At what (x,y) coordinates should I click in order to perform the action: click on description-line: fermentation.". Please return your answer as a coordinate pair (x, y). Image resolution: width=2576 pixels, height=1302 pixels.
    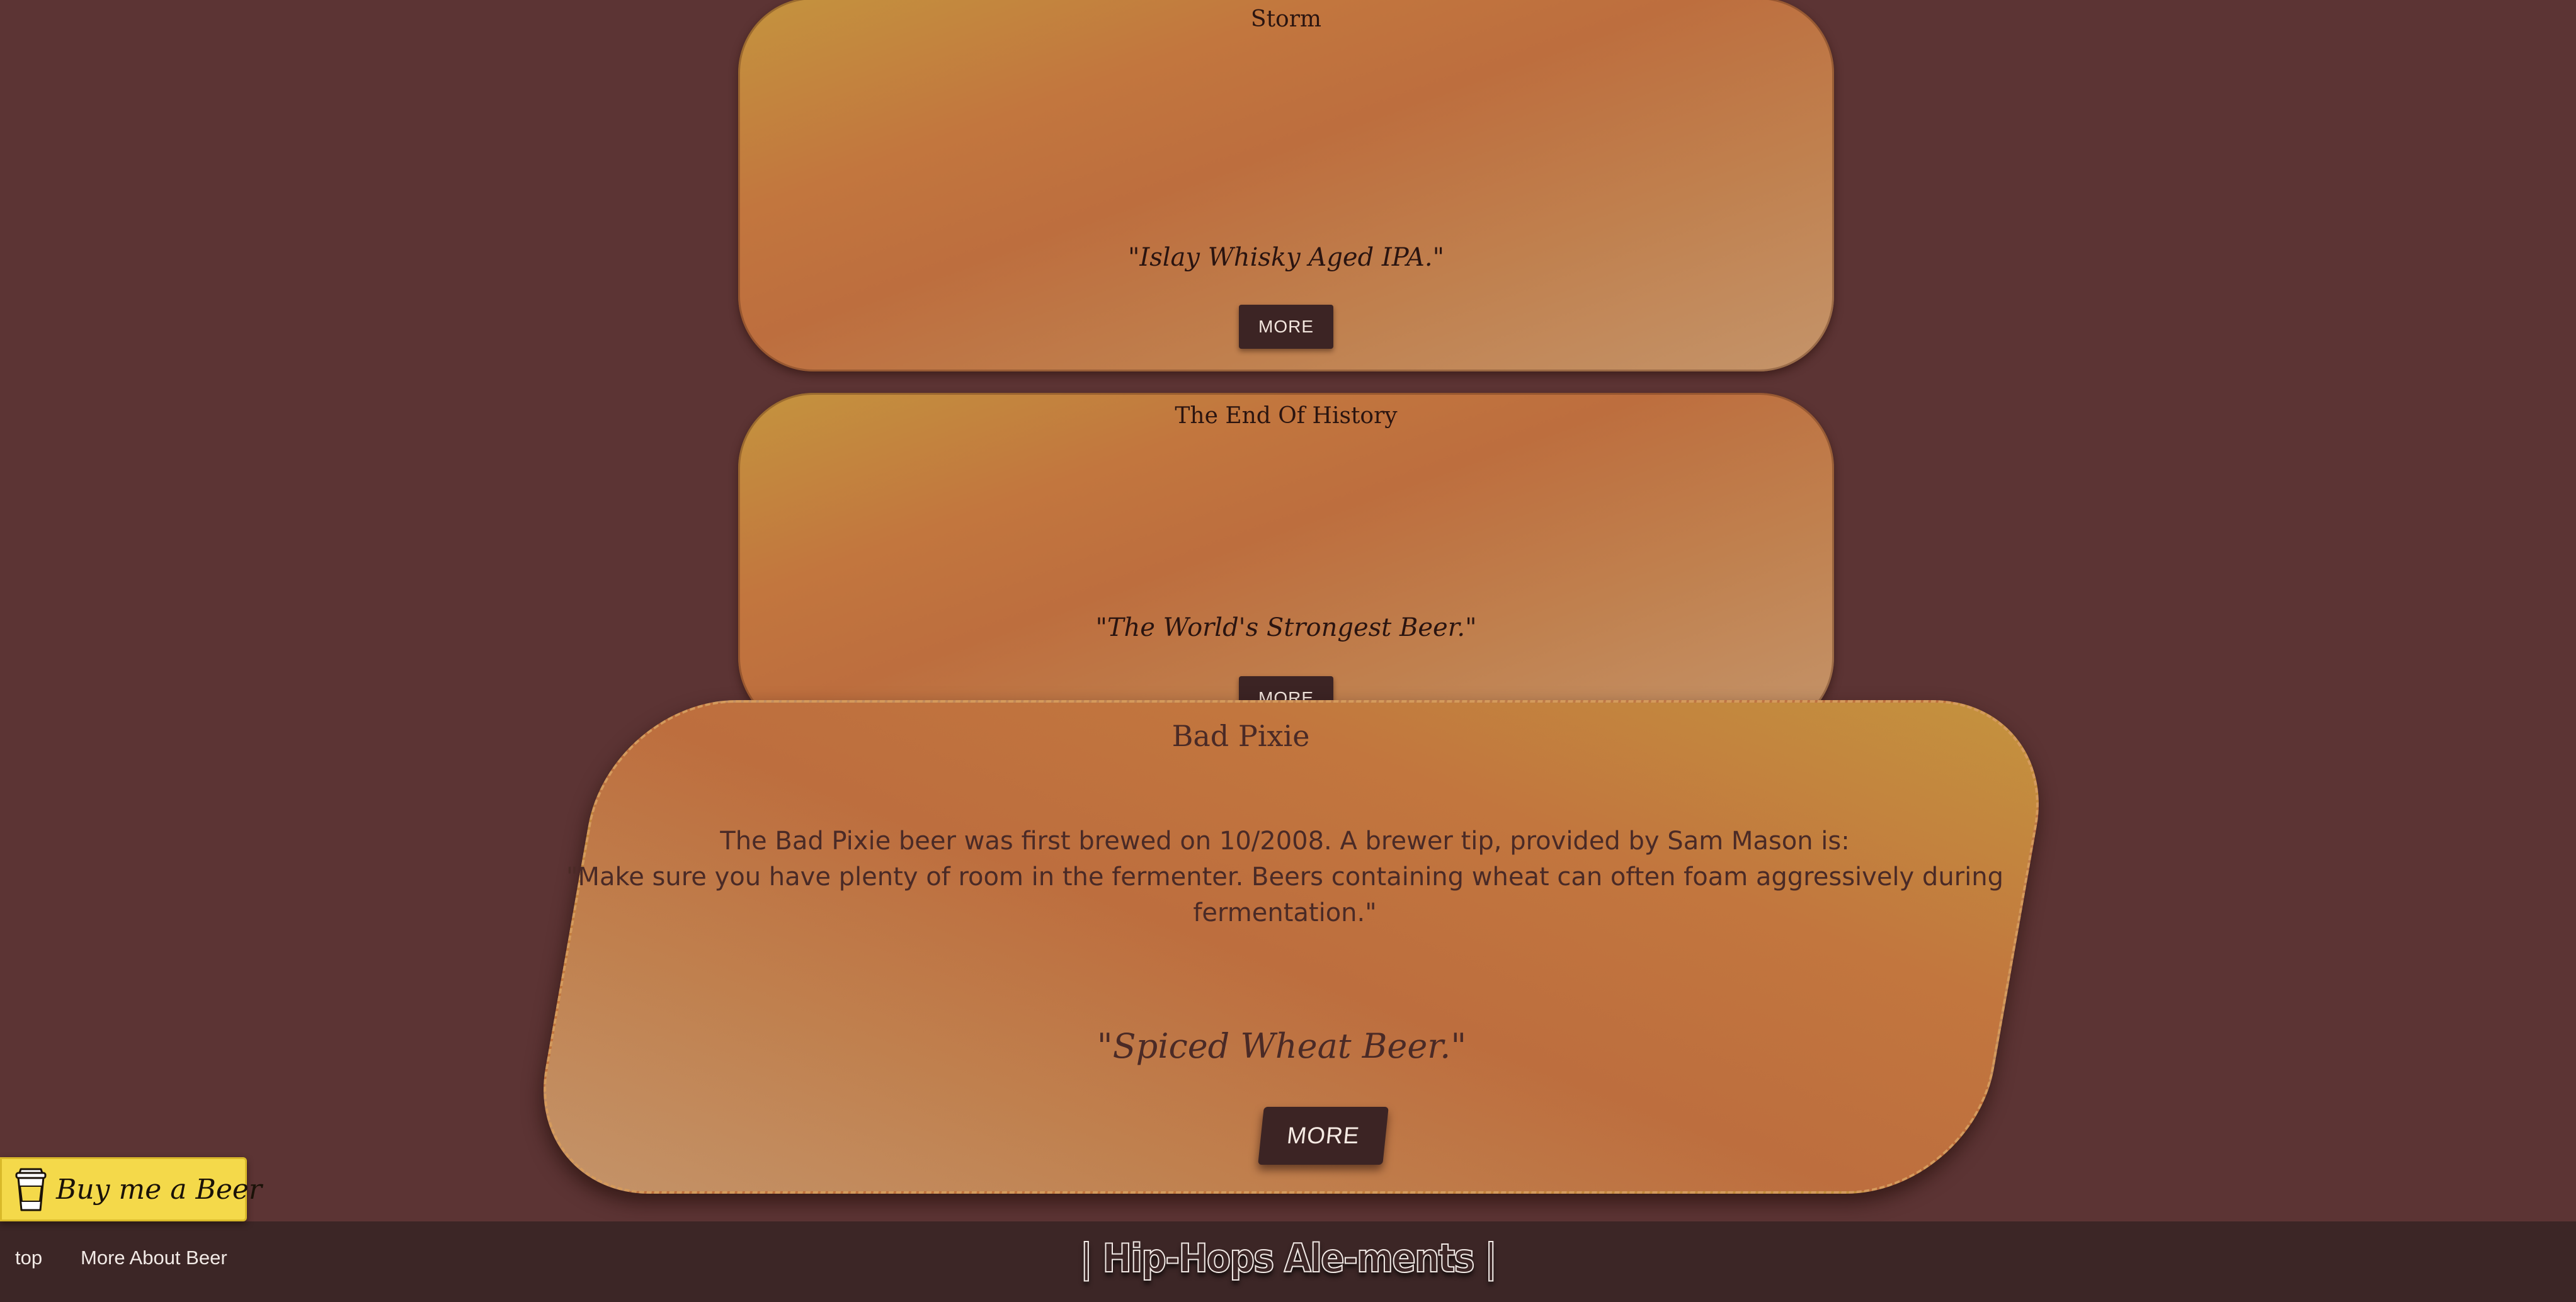
    Looking at the image, I should click on (1285, 912).